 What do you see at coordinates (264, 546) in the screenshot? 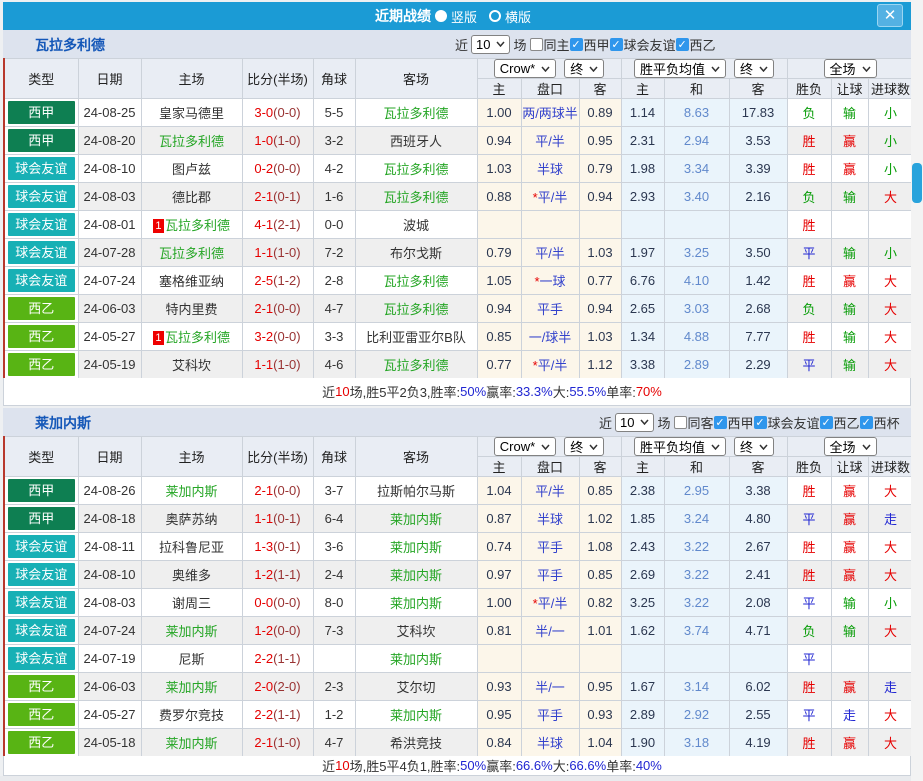
I see `score-main: 1-3` at bounding box center [264, 546].